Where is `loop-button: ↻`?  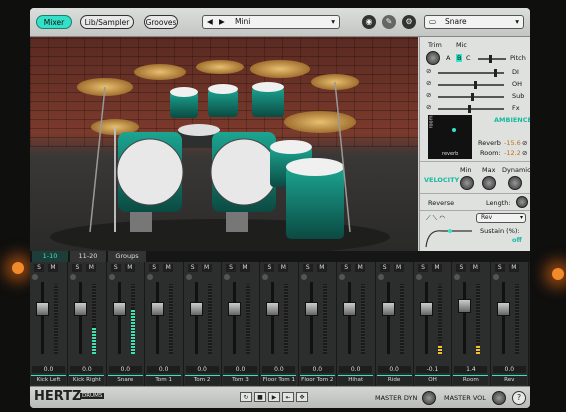
loop-button: ↻ is located at coordinates (246, 397).